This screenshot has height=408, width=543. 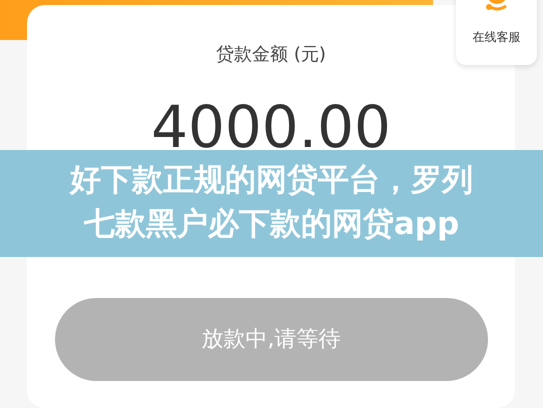 I want to click on customer-service-label: 在线客服, so click(x=496, y=37).